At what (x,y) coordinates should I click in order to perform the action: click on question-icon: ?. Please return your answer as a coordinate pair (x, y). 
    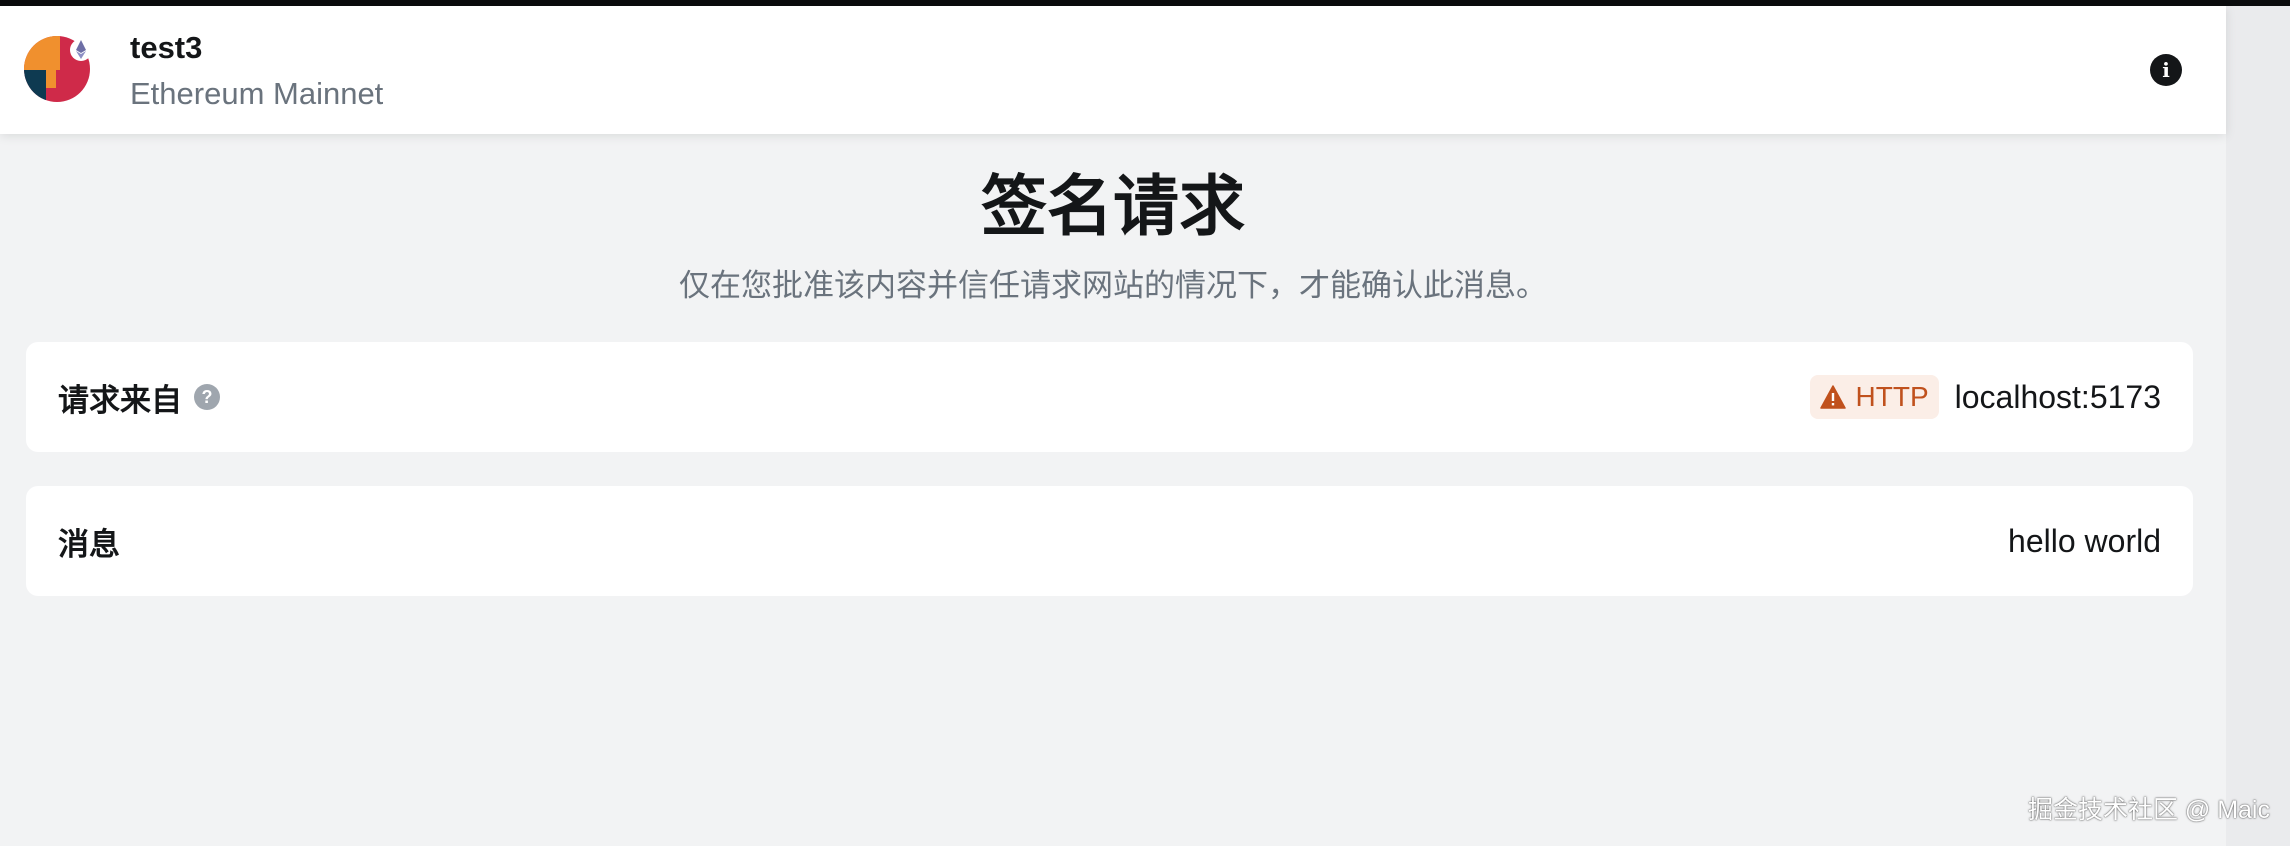
    Looking at the image, I should click on (207, 397).